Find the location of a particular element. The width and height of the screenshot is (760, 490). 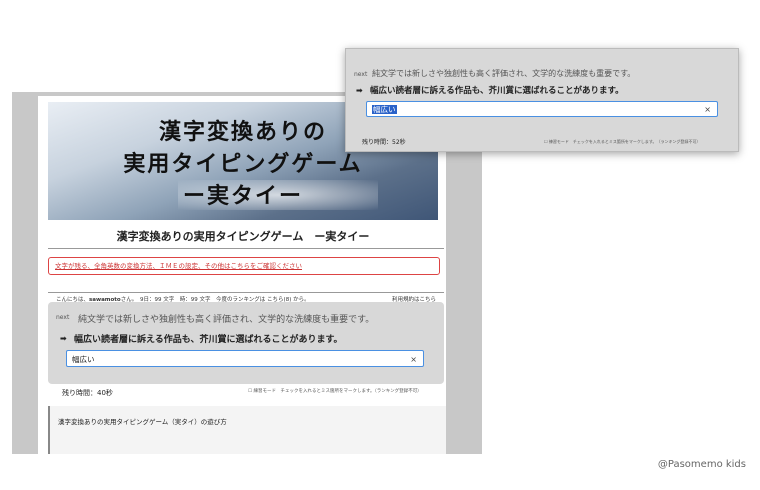

help-notice-link: 文字が残る、全角英数の変換方法、ＩＭＥの設定、その他はこちらをご確認ください is located at coordinates (244, 266).